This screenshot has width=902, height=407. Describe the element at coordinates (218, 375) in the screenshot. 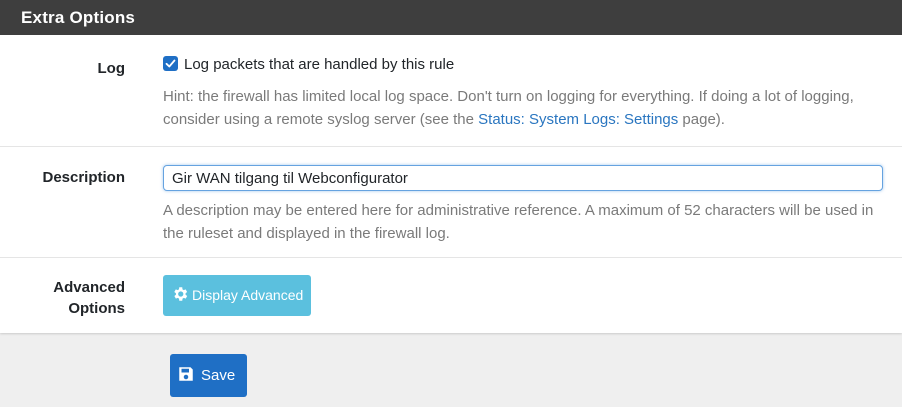

I see `save-label: Save` at that location.